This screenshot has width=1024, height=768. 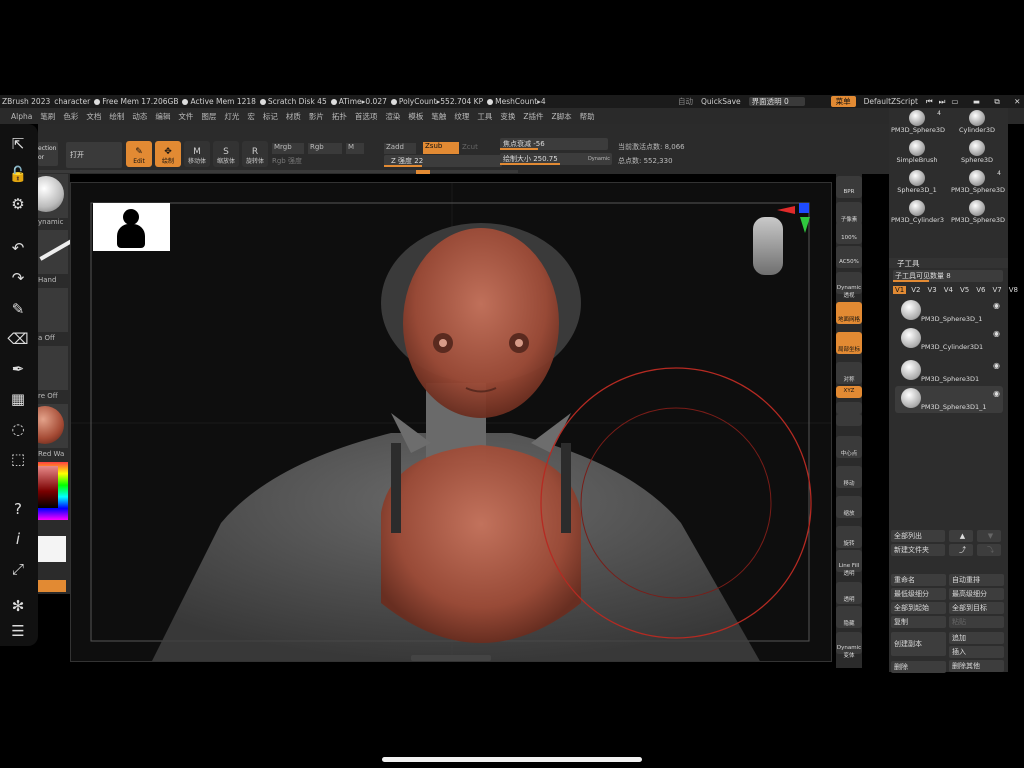 What do you see at coordinates (975, 102) in the screenshot?
I see `window-controls: ⏮⏭▭ ▬ ⧉ ✕` at bounding box center [975, 102].